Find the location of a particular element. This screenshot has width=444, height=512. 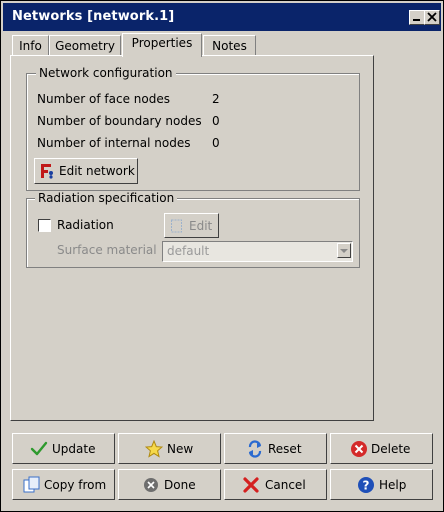

cancel-label: Cancel is located at coordinates (285, 484).